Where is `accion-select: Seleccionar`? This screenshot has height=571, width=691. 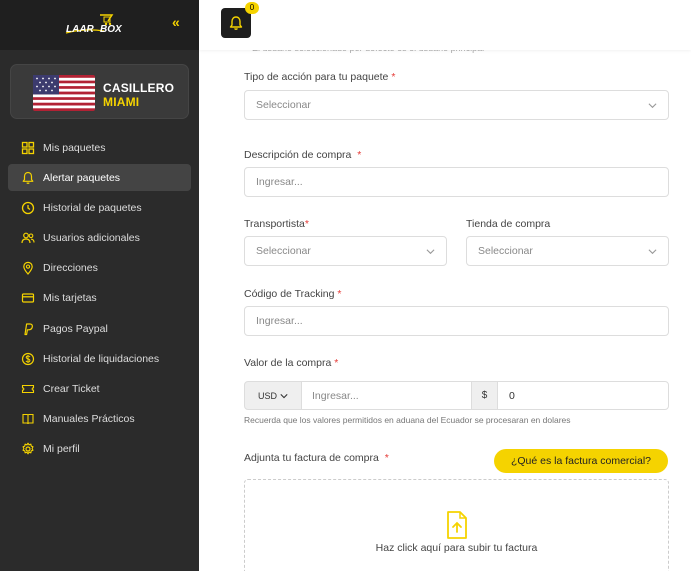 accion-select: Seleccionar is located at coordinates (456, 105).